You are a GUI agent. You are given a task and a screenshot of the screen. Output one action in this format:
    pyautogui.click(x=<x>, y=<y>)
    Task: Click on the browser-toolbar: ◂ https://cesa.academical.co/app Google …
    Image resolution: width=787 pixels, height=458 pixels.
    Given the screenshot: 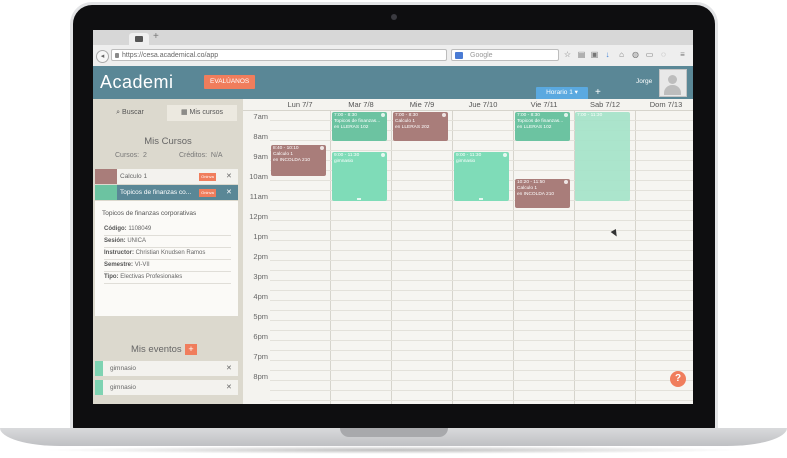 What is the action you would take?
    pyautogui.click(x=393, y=56)
    